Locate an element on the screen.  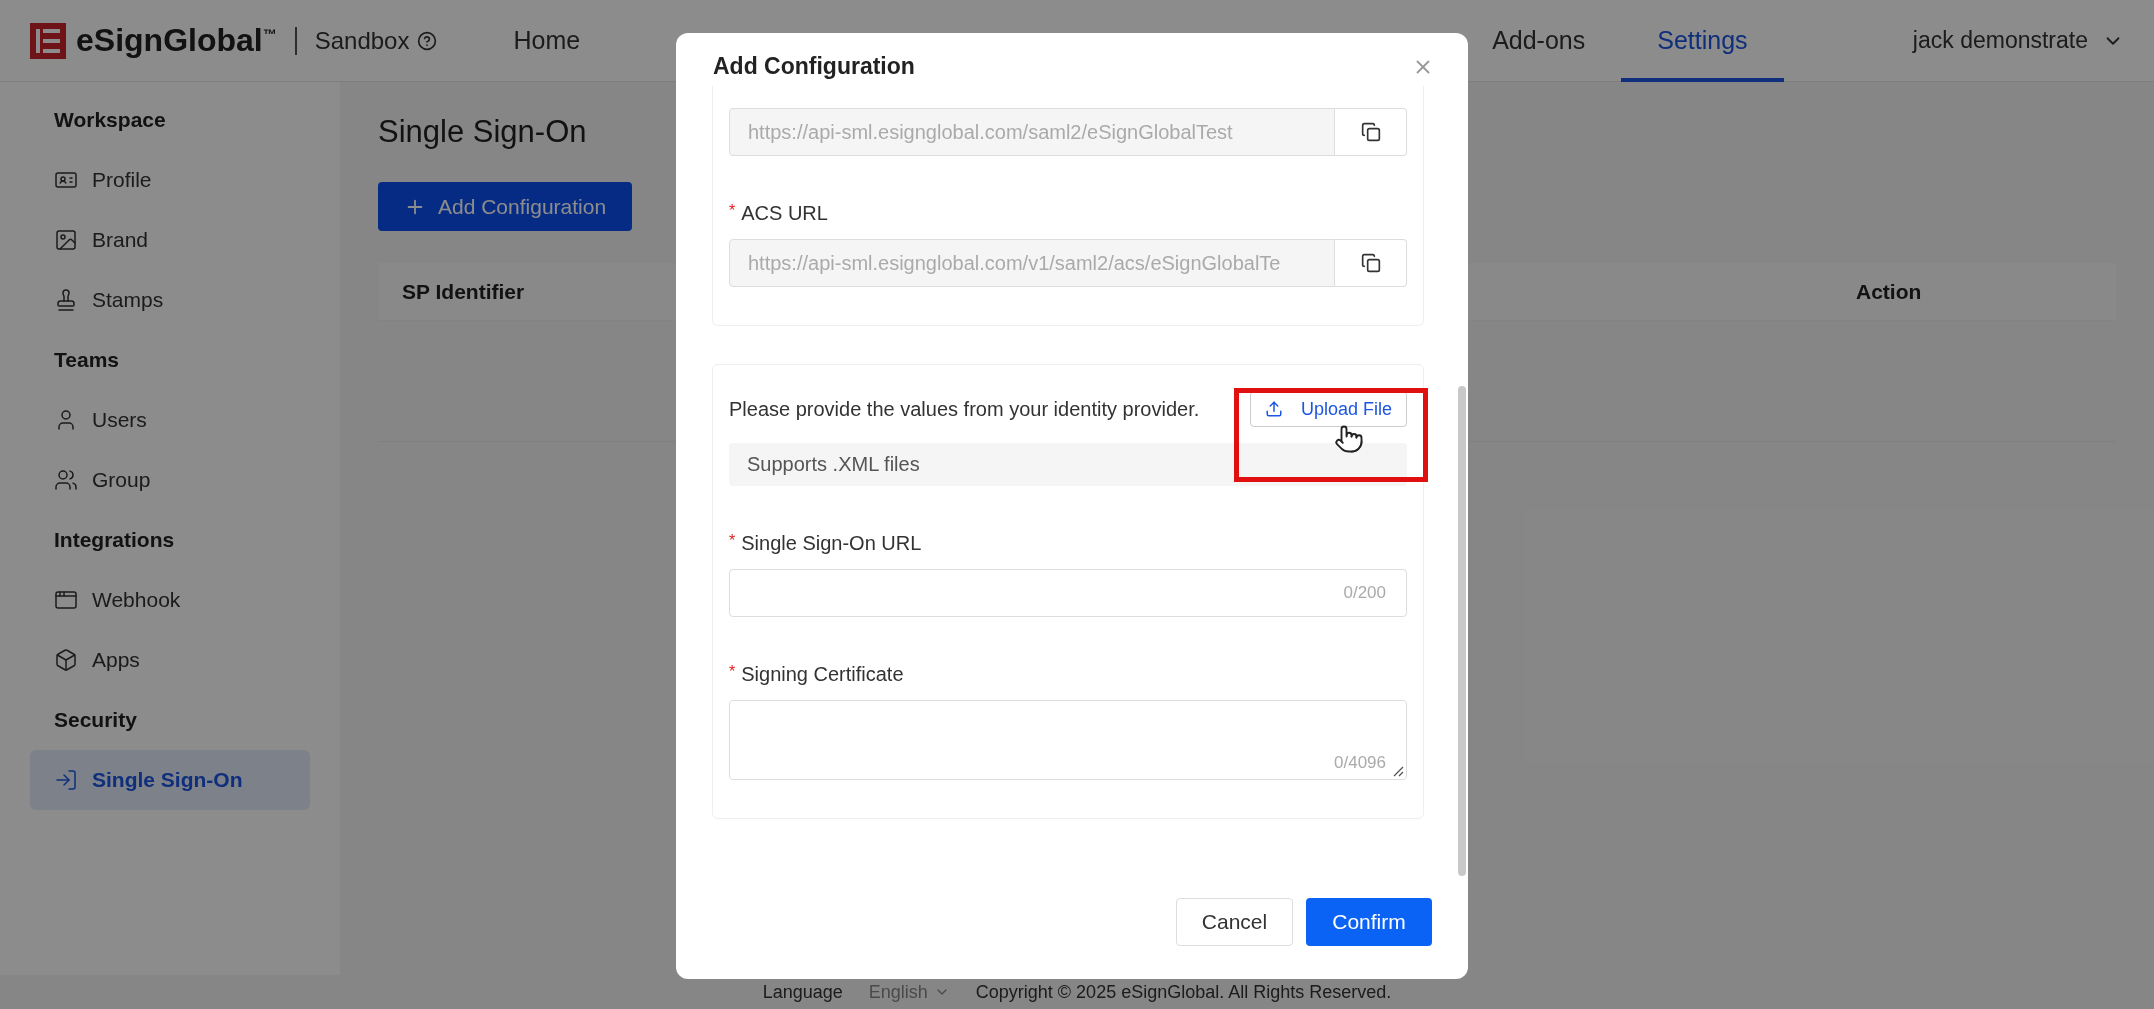
logo-icon is located at coordinates (48, 40).